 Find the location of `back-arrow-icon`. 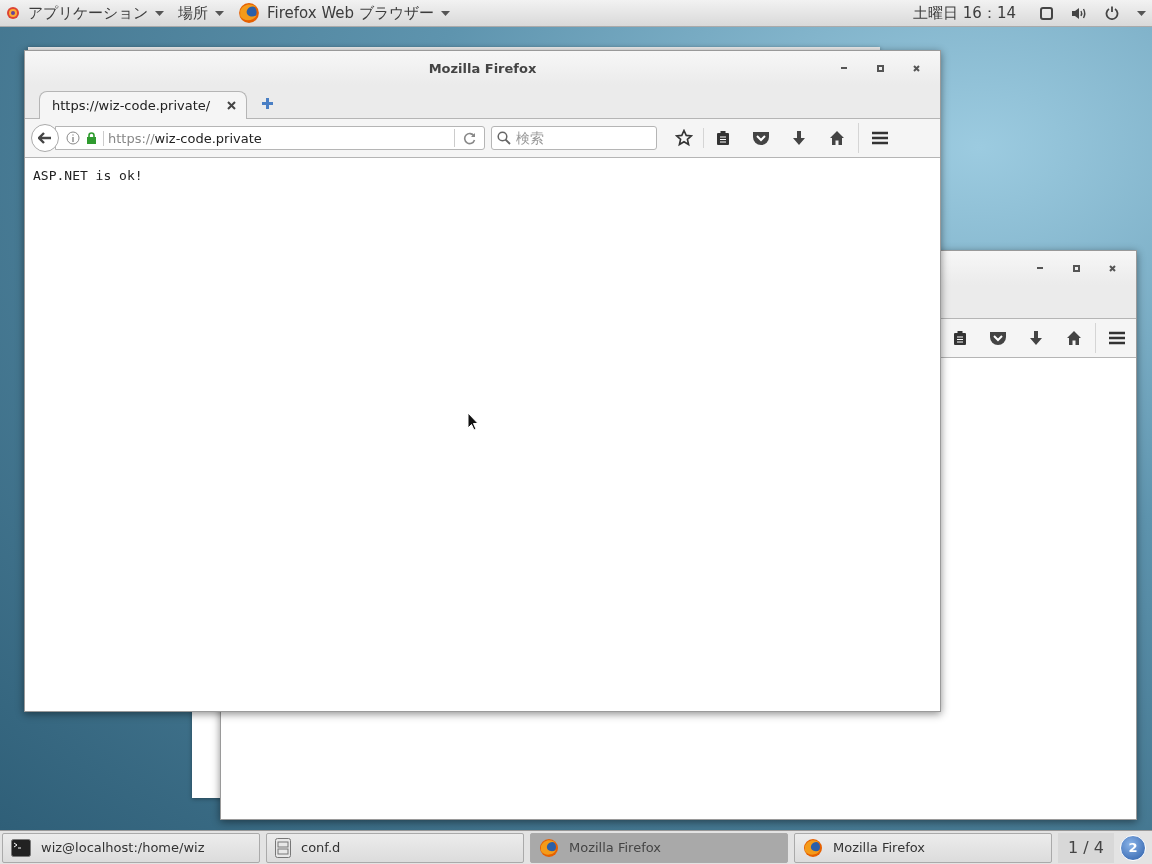

back-arrow-icon is located at coordinates (45, 138).